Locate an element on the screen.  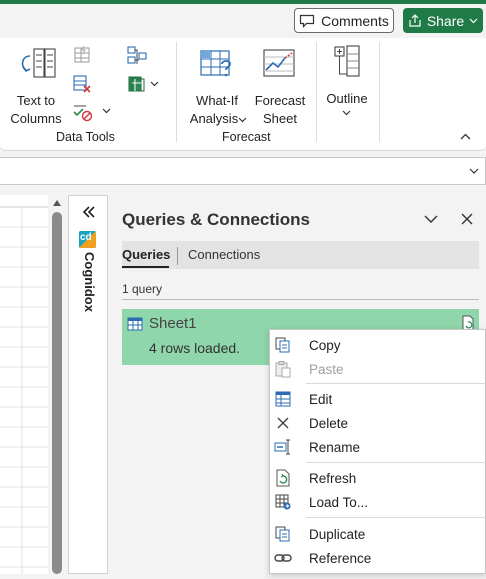
share-icon is located at coordinates (415, 20).